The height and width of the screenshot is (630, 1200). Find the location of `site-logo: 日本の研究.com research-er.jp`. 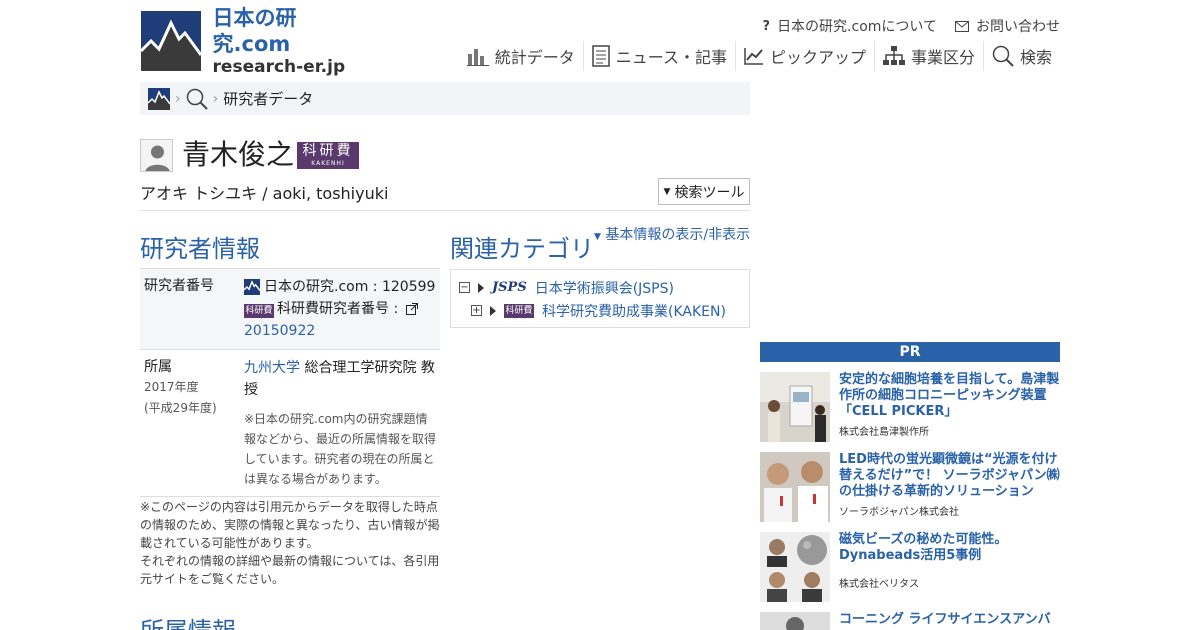

site-logo: 日本の研究.com research-er.jp is located at coordinates (257, 41).